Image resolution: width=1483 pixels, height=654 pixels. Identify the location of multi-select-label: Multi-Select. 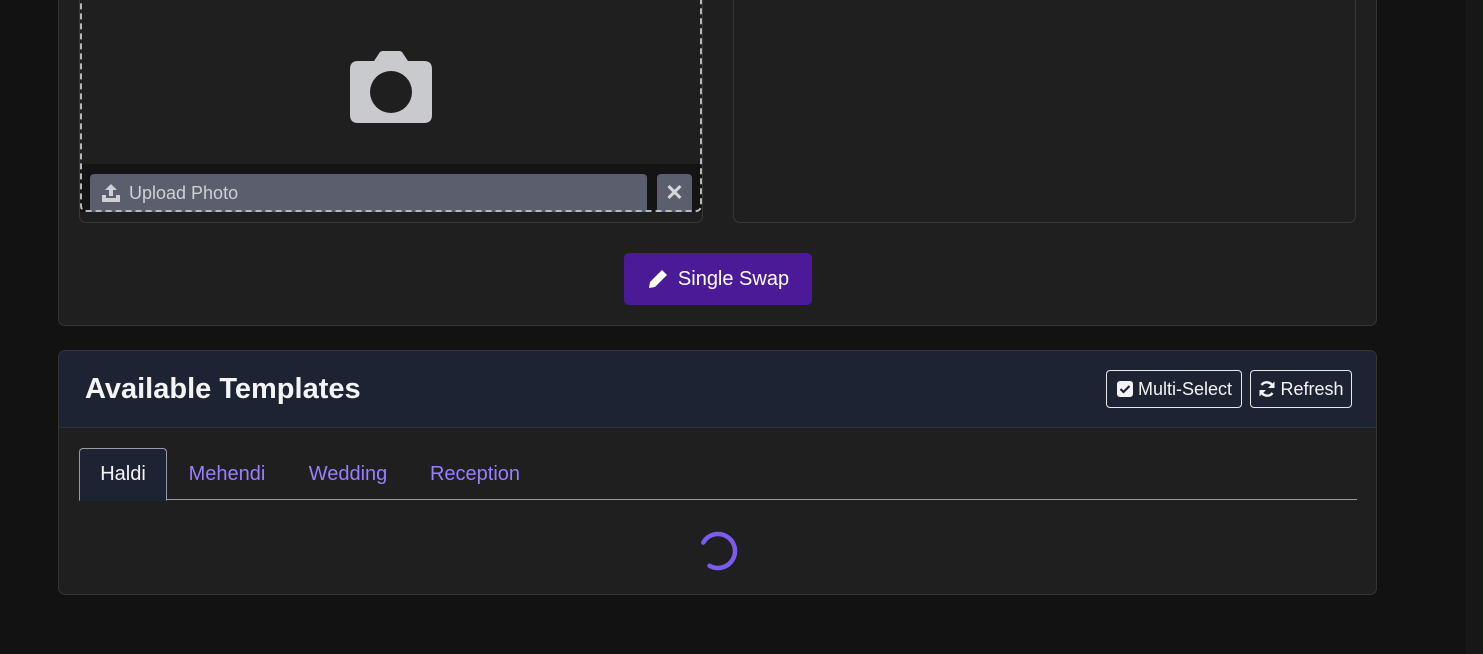
(1185, 388).